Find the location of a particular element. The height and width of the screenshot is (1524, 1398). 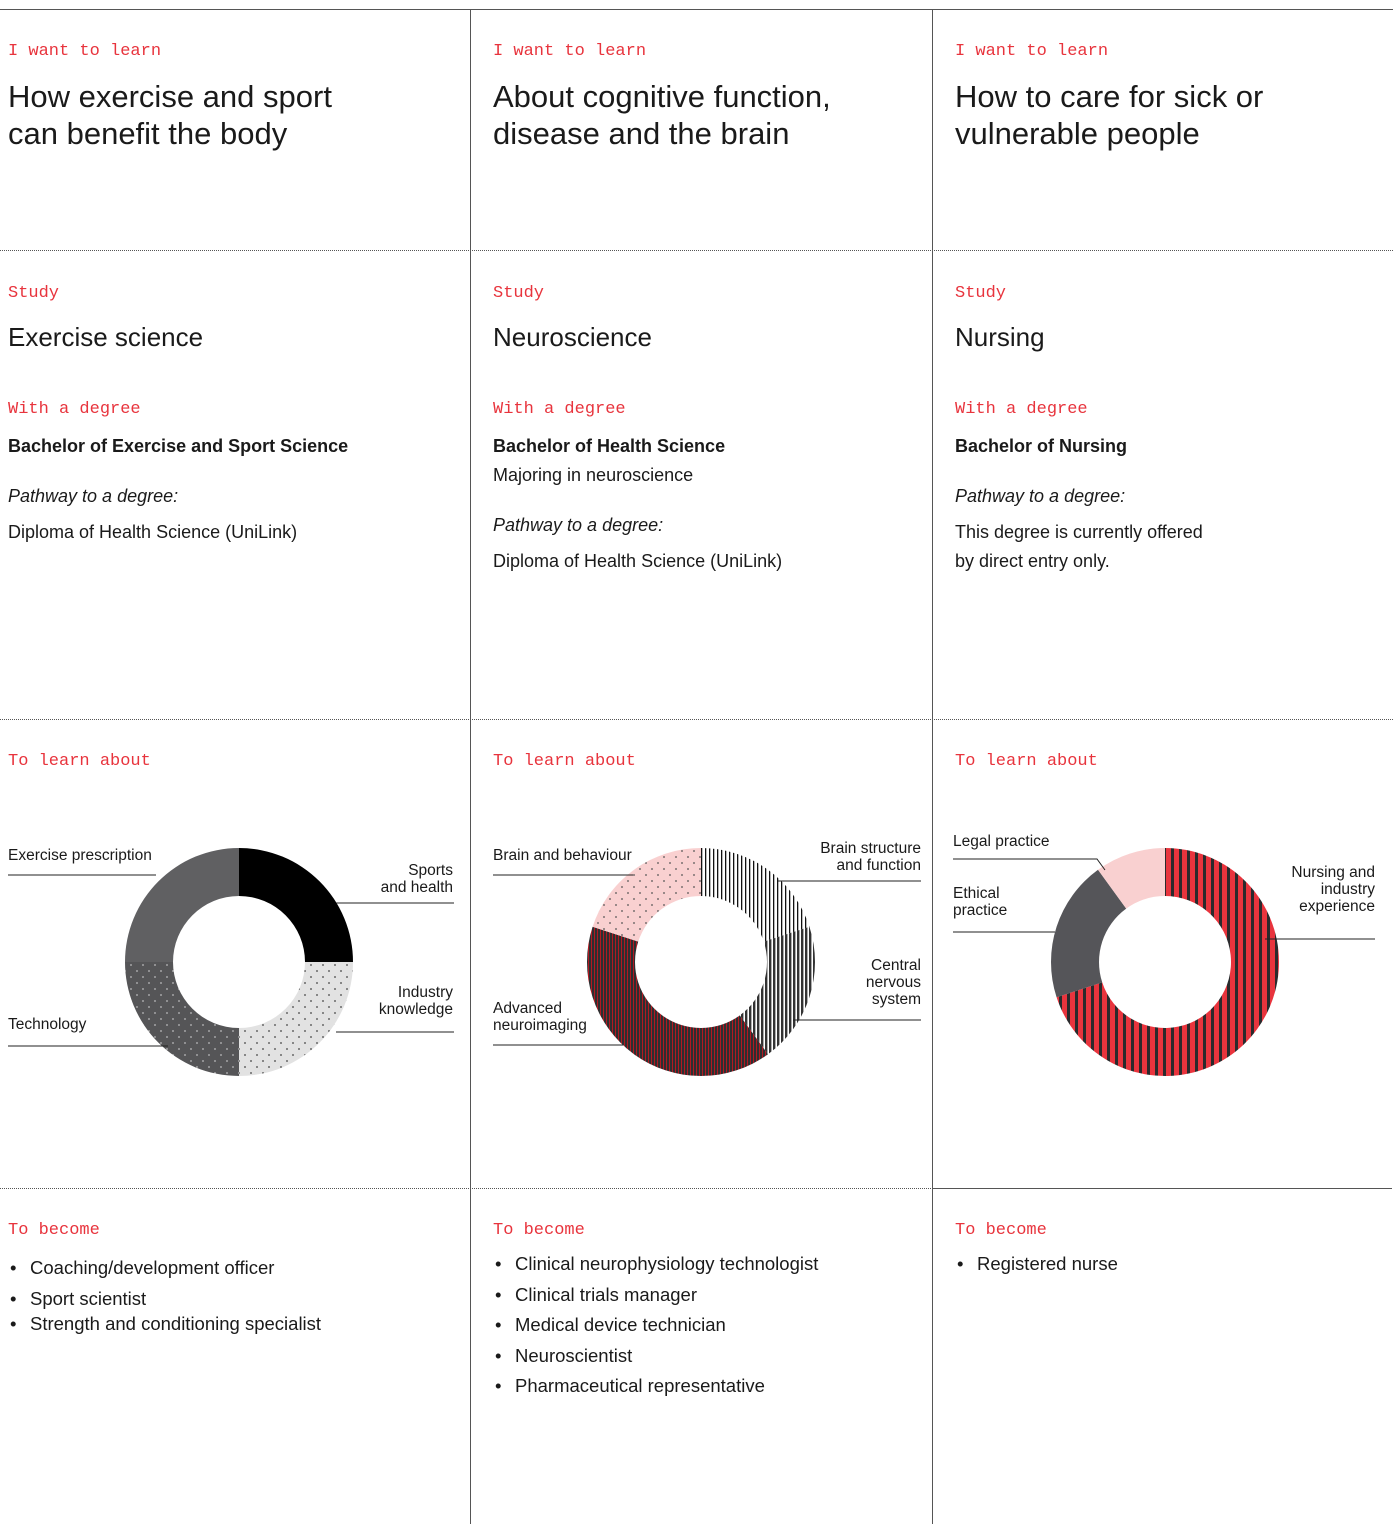

chart-label: Sports and health is located at coordinates (416, 879).